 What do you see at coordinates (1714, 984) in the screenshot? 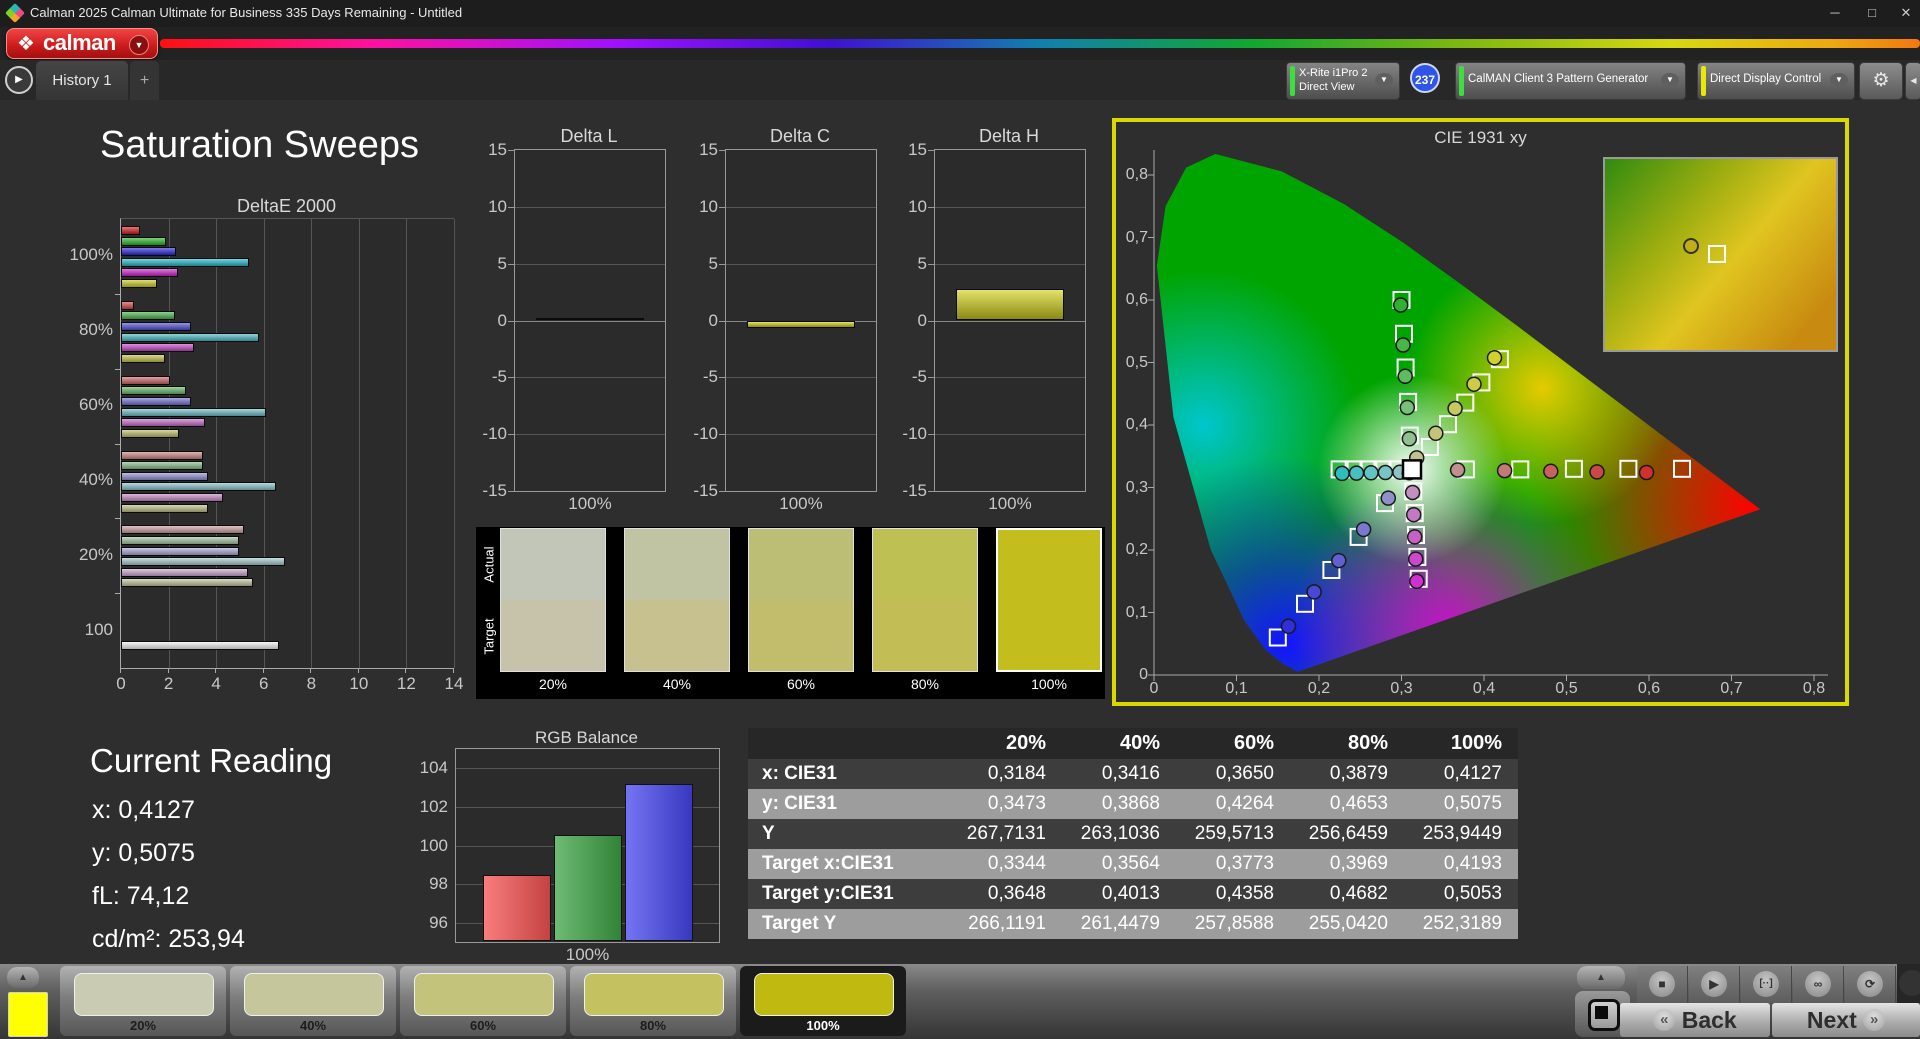
I see `play-button: ▶` at bounding box center [1714, 984].